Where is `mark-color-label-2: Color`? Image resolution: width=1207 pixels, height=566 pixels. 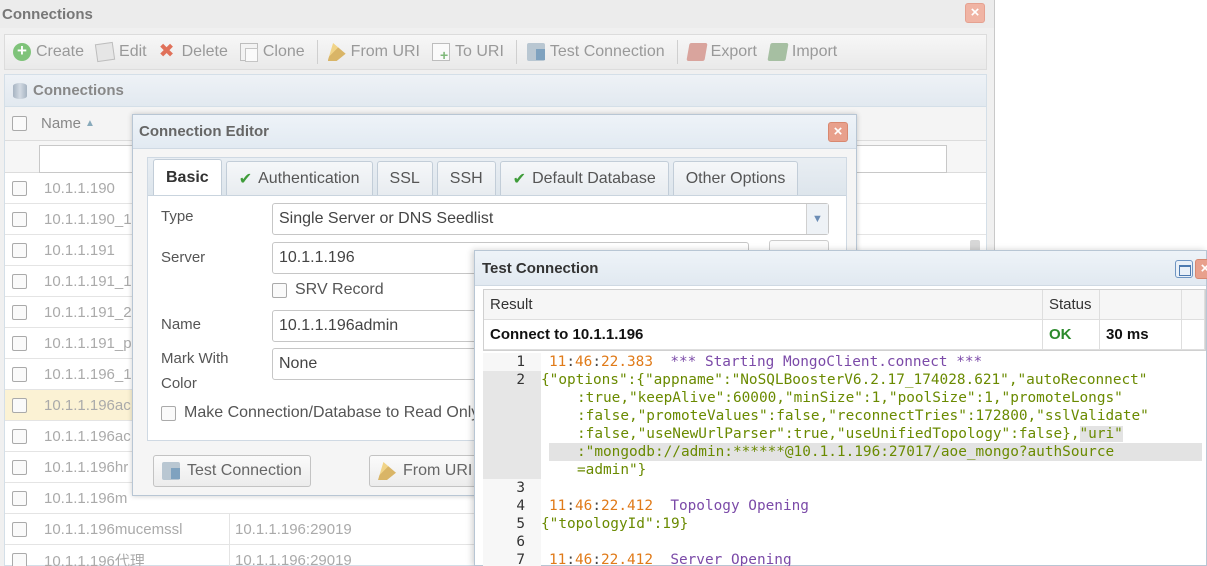 mark-color-label-2: Color is located at coordinates (179, 383).